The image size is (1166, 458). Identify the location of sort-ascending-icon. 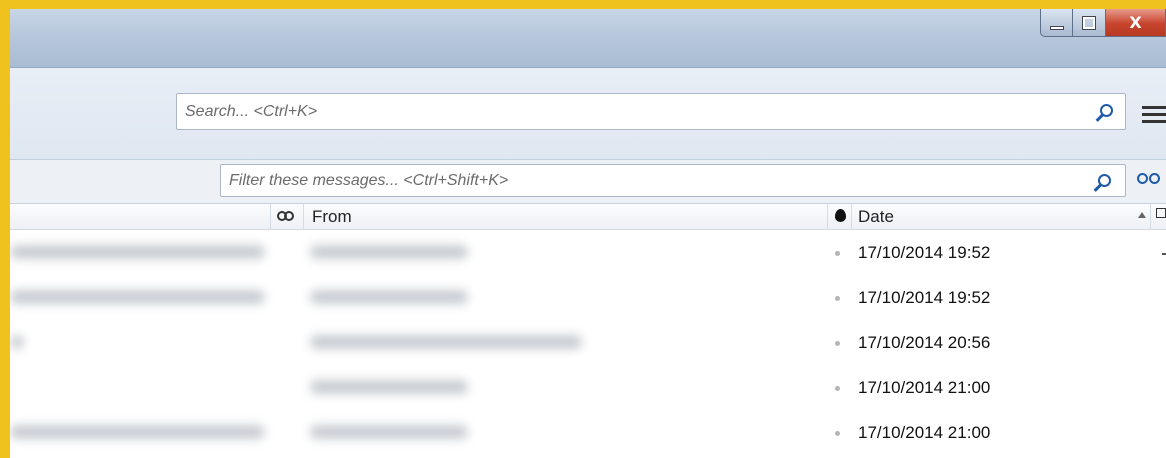
(1142, 215).